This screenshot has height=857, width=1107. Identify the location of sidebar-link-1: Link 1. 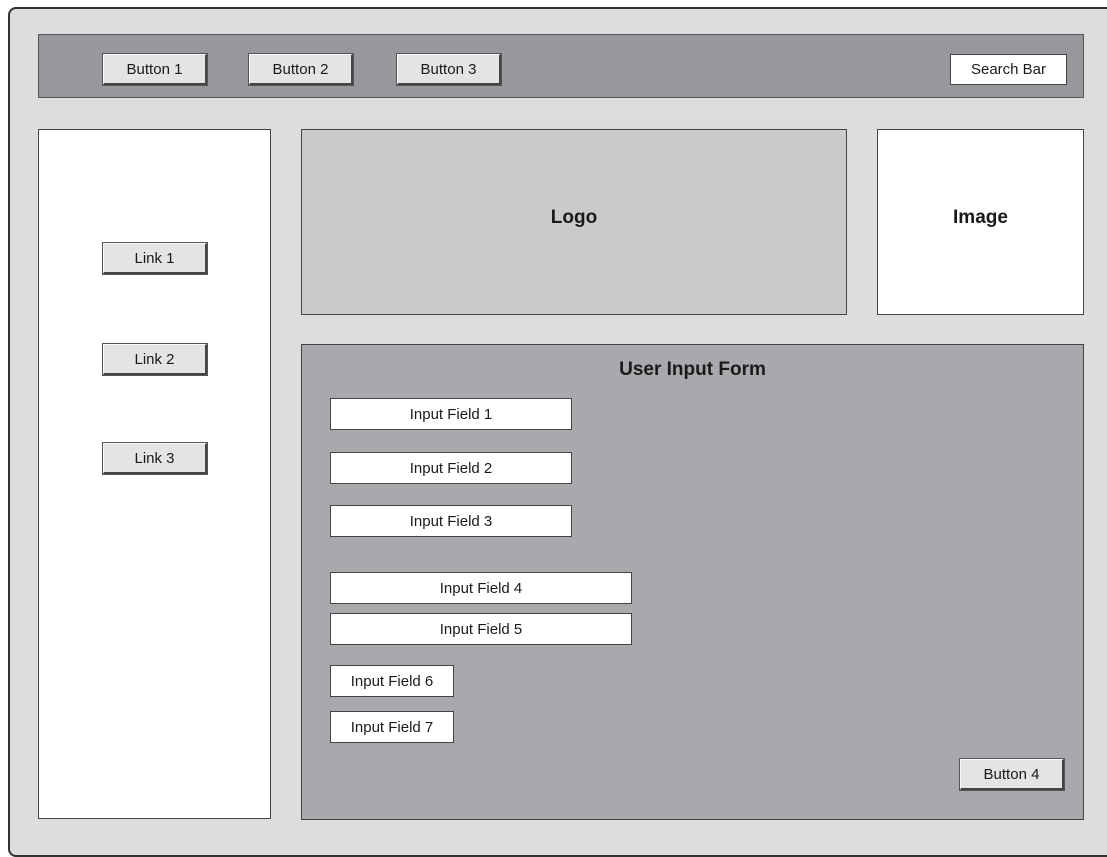
(155, 258).